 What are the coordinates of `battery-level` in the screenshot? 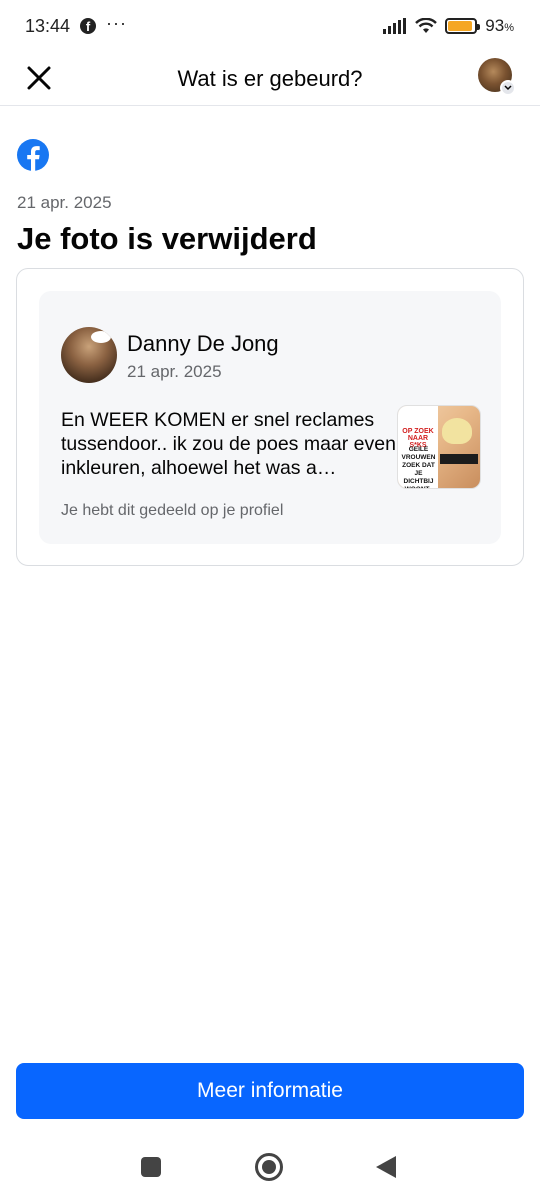 It's located at (460, 26).